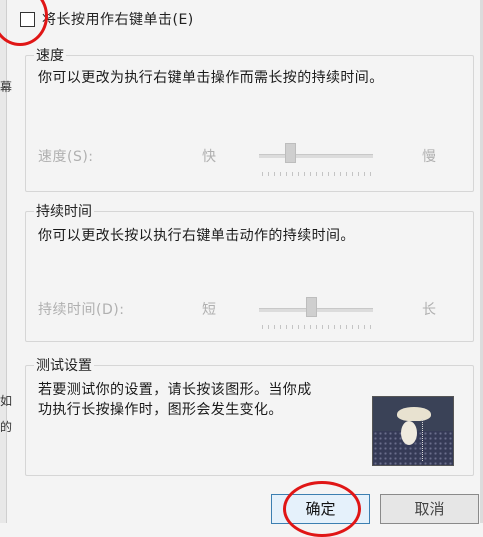 The image size is (483, 537). I want to click on duration-slider-ticks, so click(317, 327).